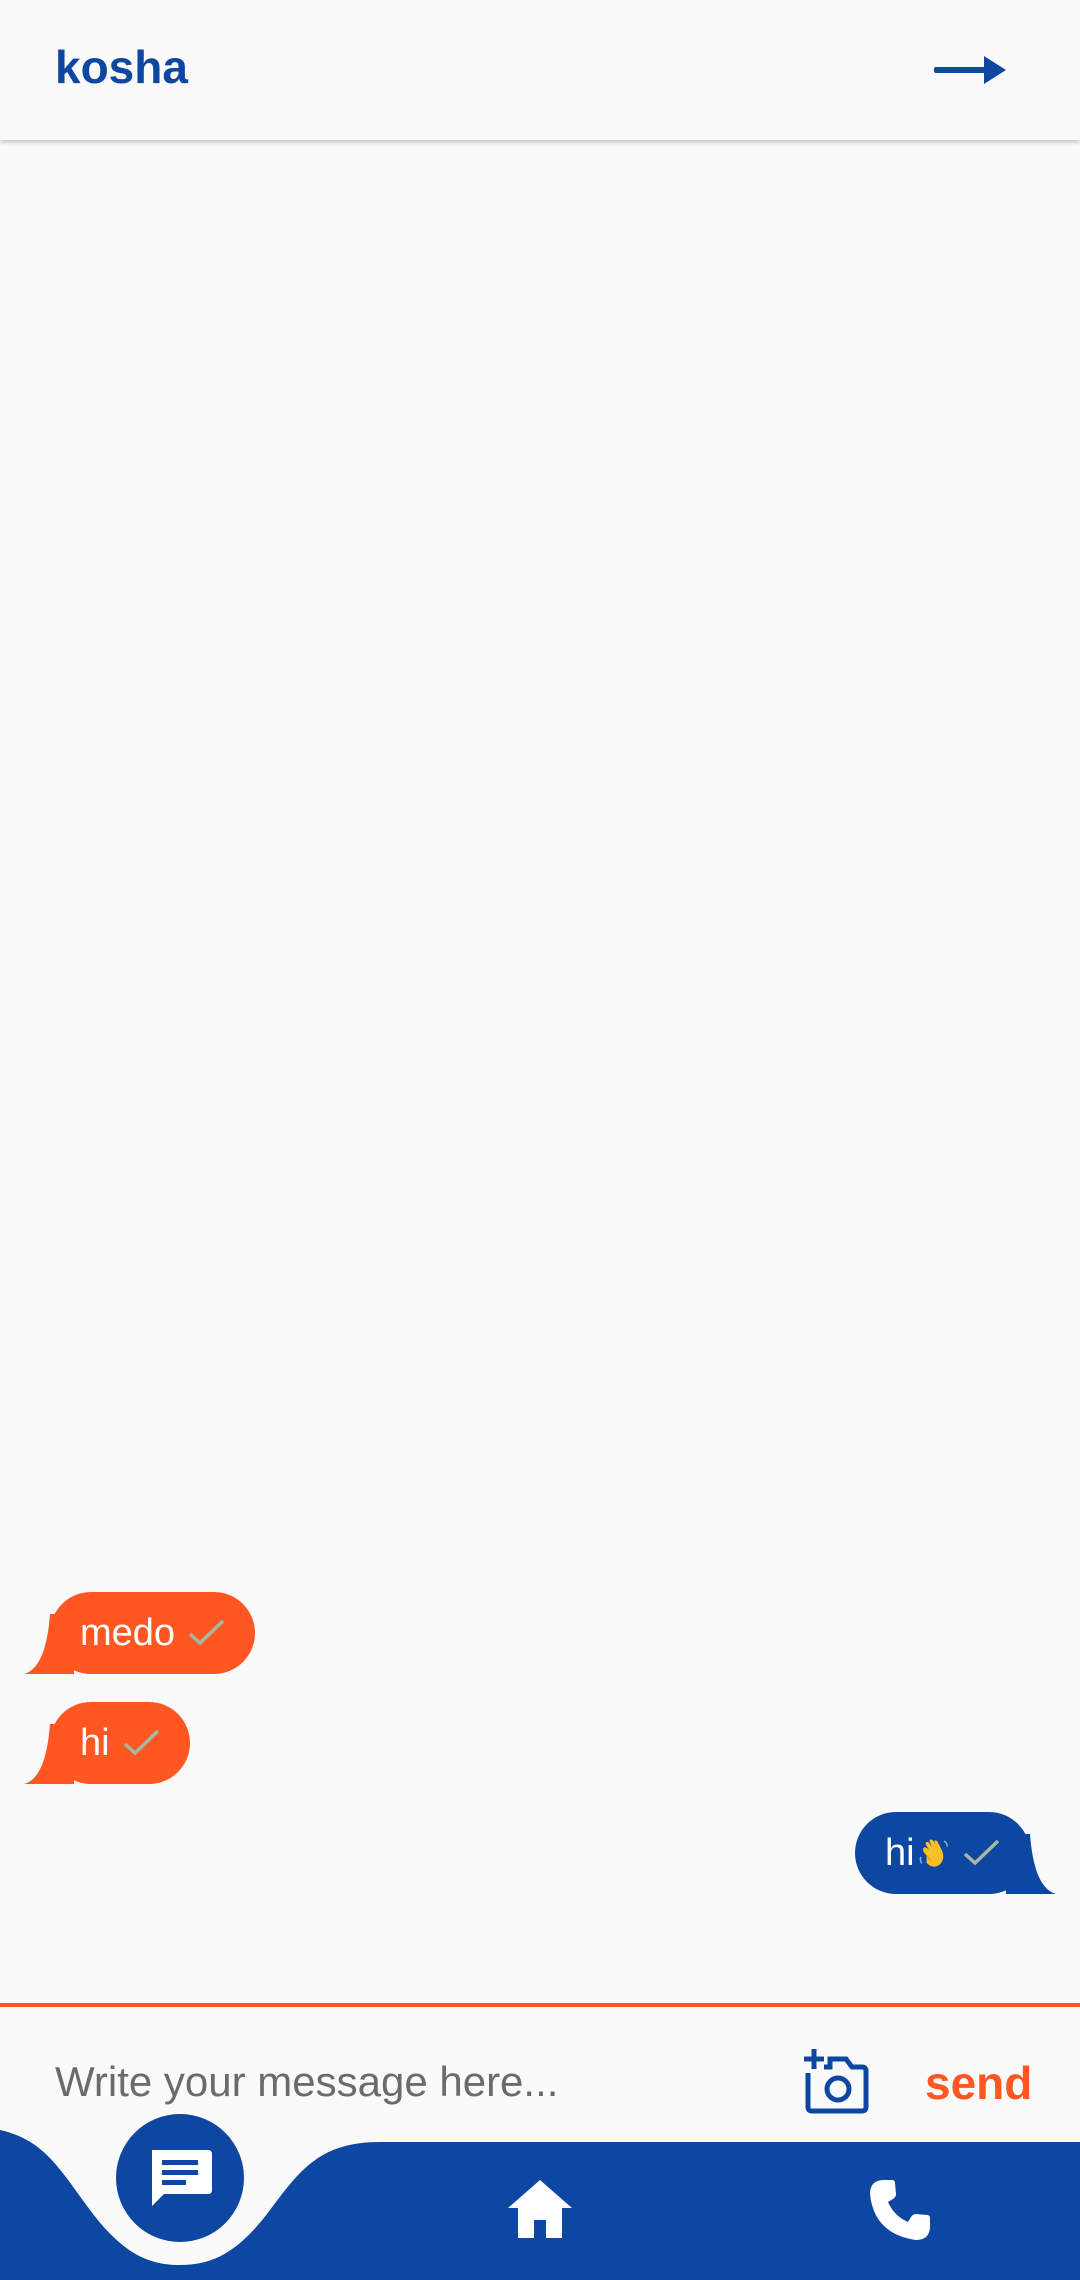 The image size is (1080, 2280). I want to click on chat-icon, so click(182, 2178).